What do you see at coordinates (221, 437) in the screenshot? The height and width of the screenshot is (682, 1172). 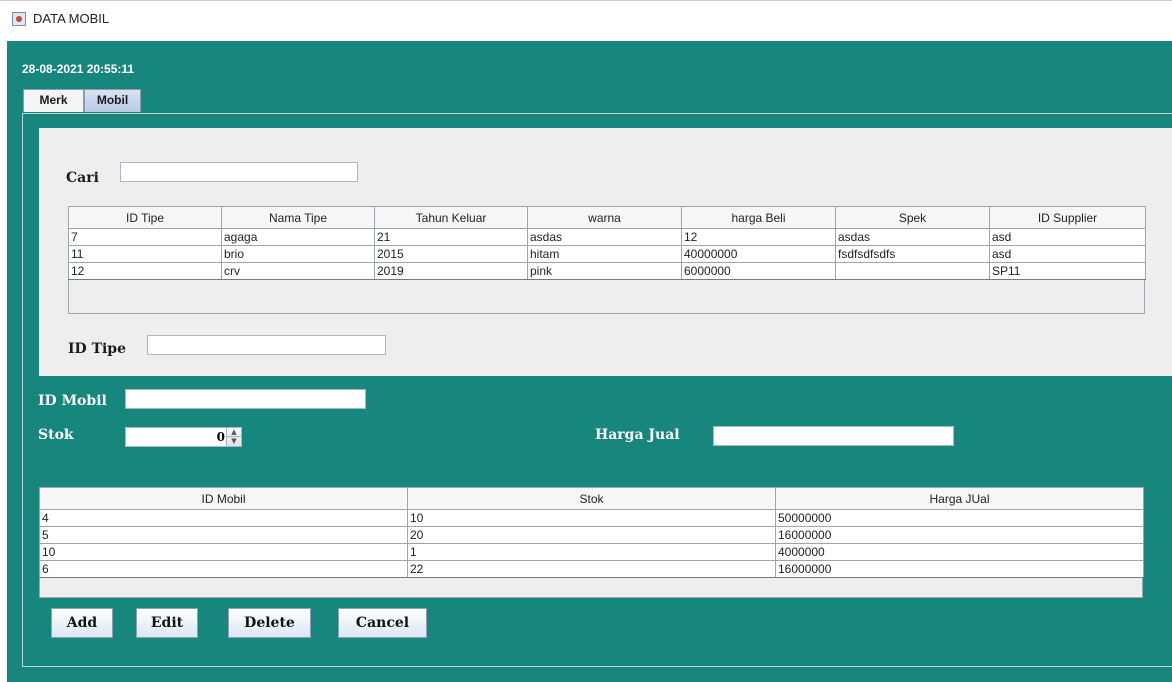 I see `stok-value: 0` at bounding box center [221, 437].